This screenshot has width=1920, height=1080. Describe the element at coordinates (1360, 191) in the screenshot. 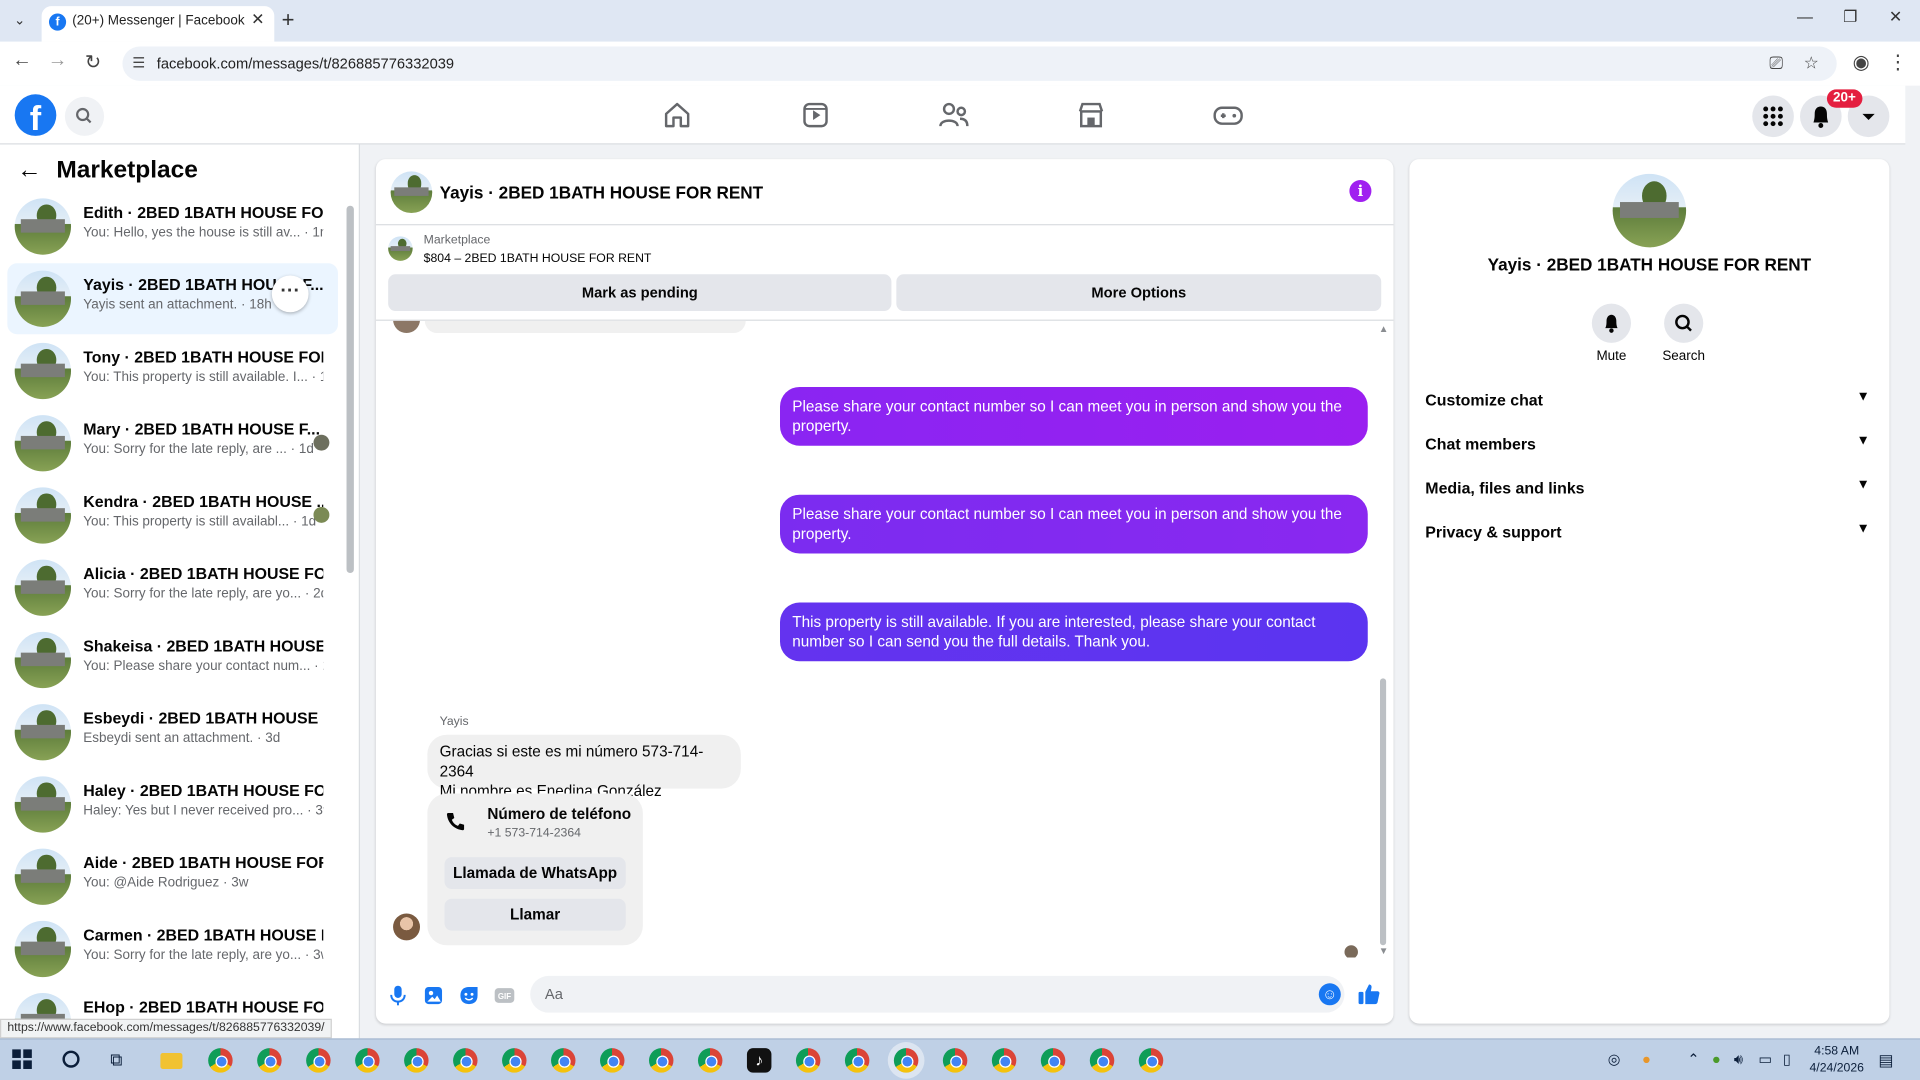

I see `info-icon: i` at that location.